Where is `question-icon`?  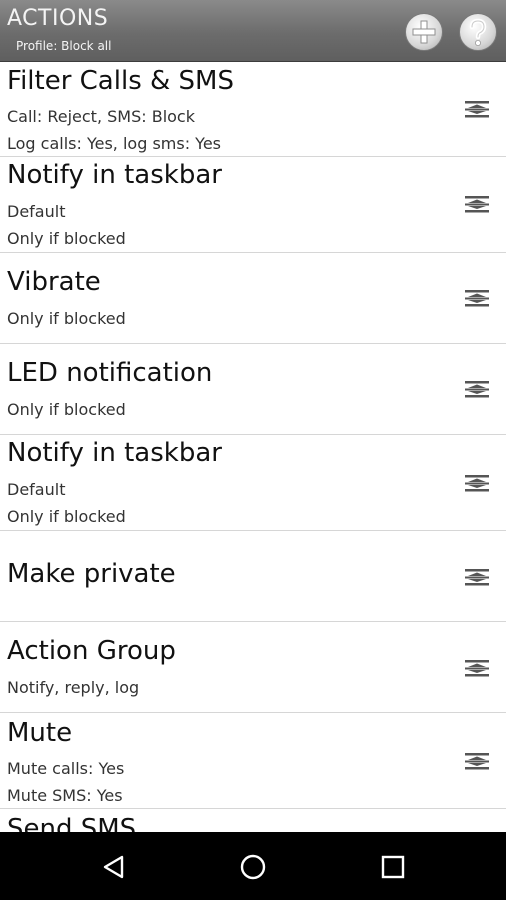
question-icon is located at coordinates (478, 32).